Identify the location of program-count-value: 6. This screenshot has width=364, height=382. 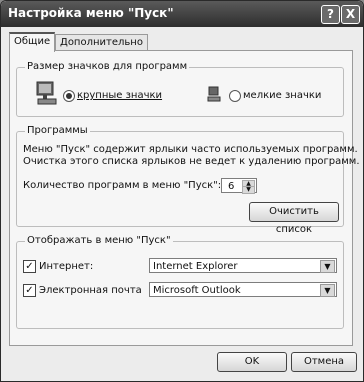
(231, 186).